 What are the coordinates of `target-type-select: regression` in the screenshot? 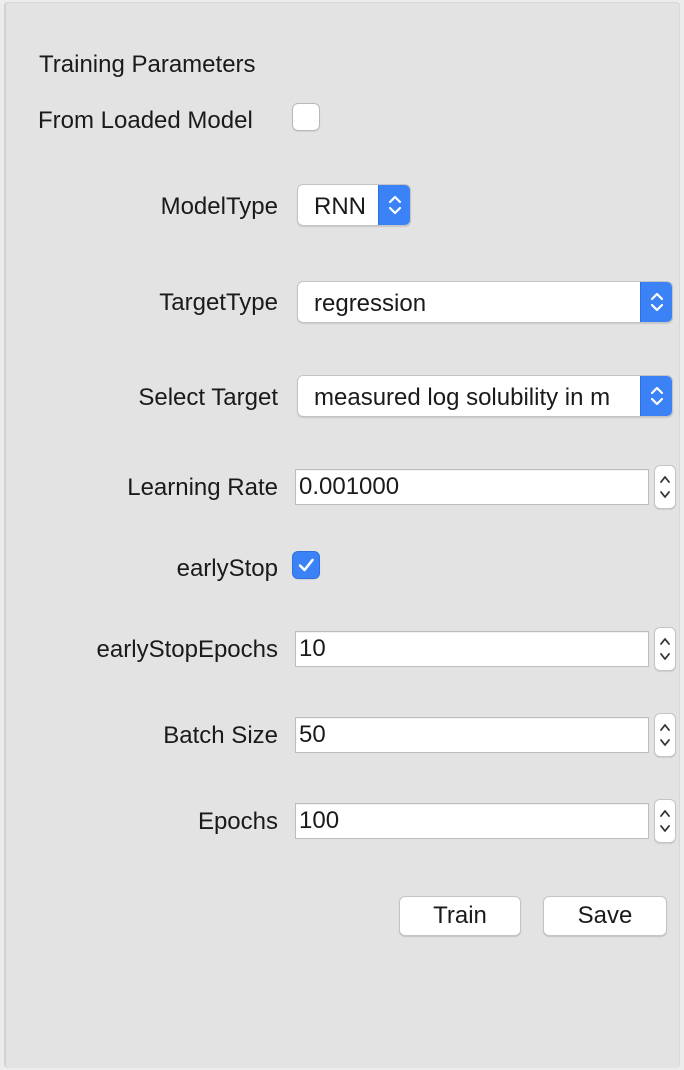 It's located at (485, 302).